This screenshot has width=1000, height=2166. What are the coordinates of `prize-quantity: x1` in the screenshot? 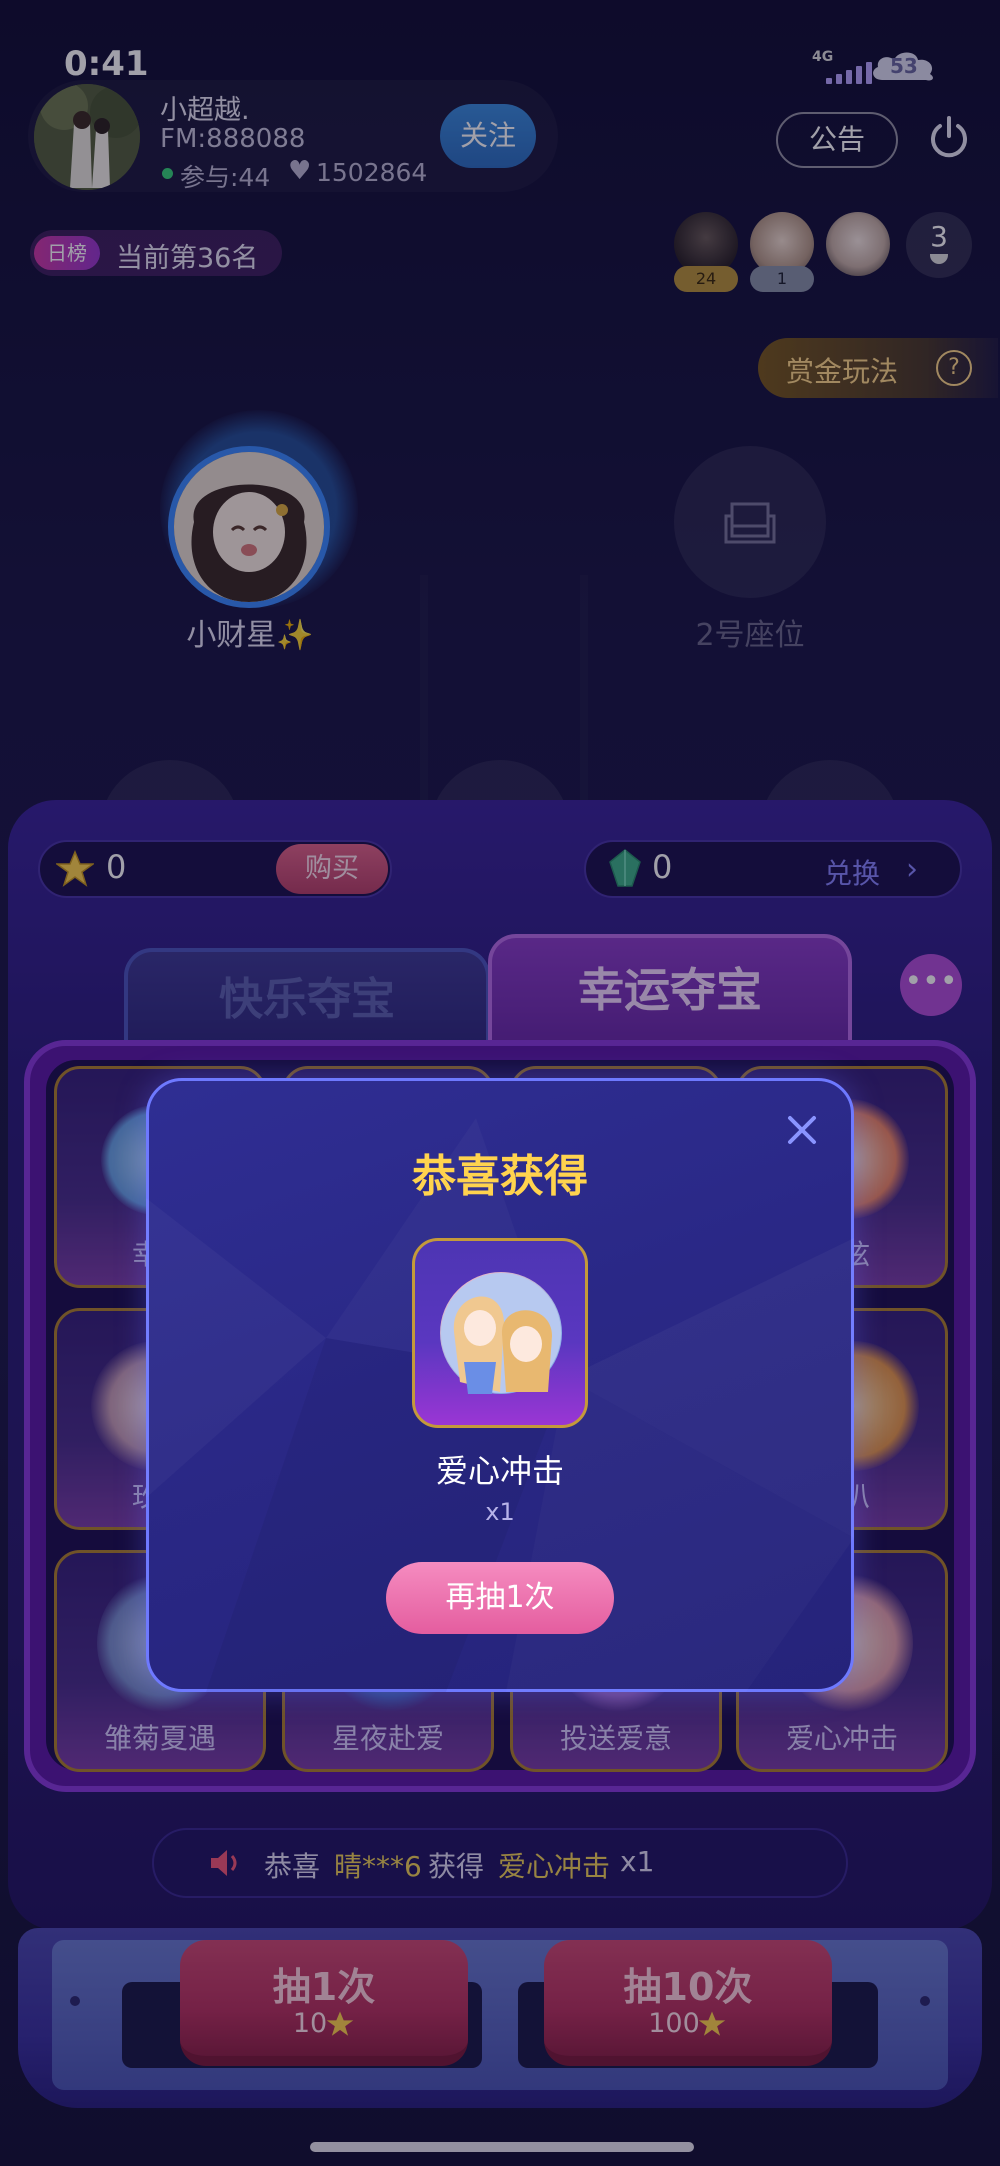 It's located at (500, 1512).